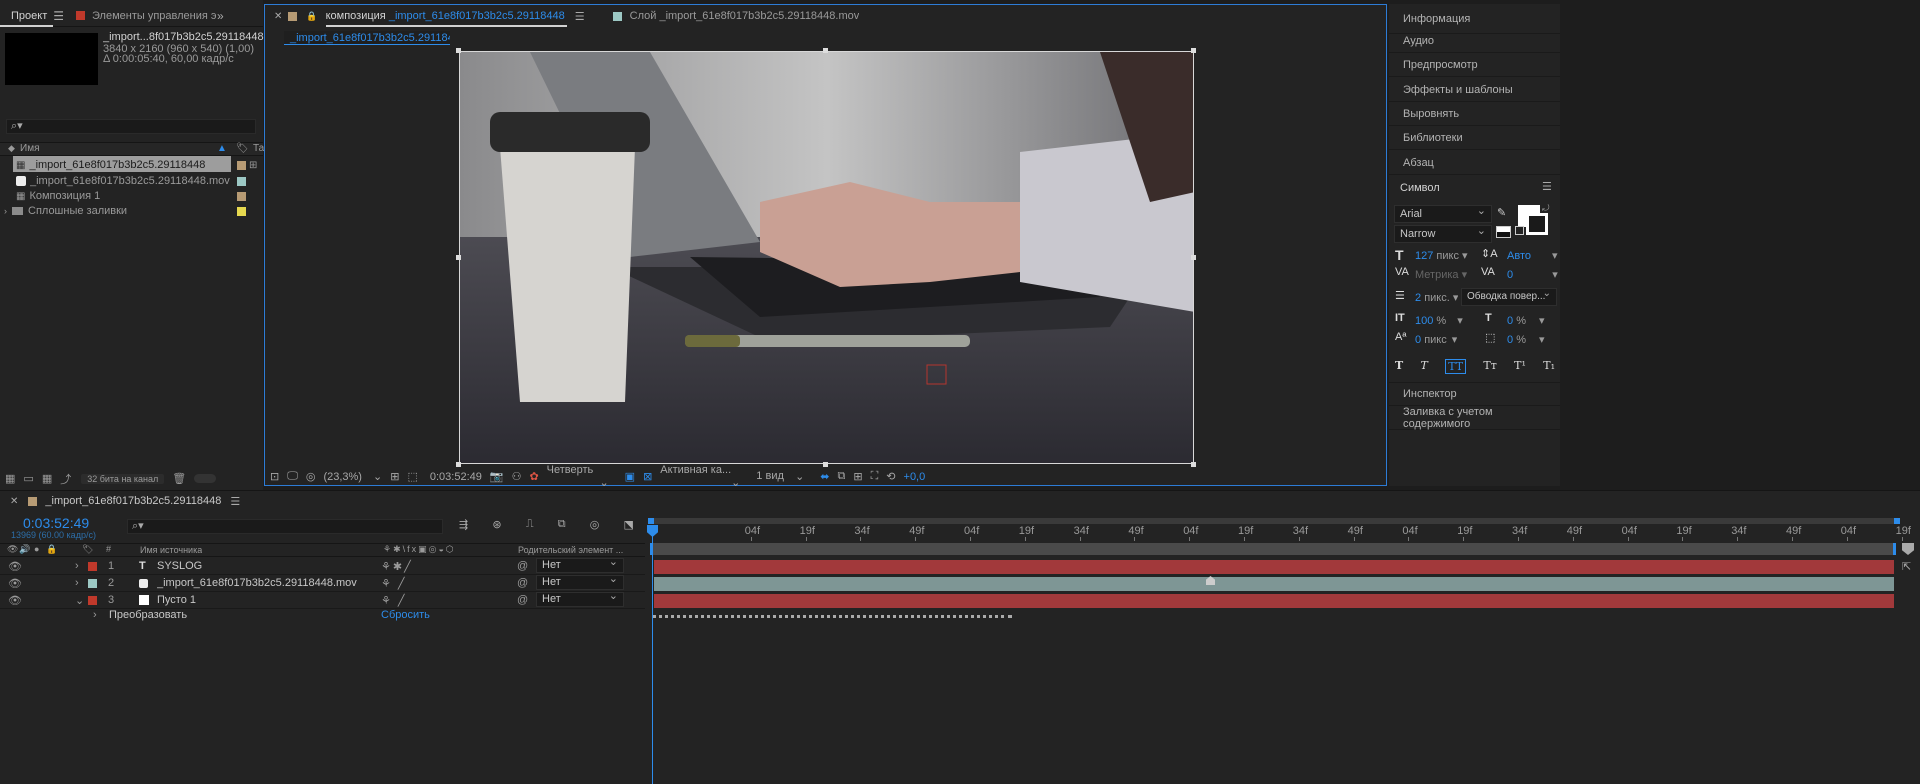 The image size is (1920, 784). What do you see at coordinates (1520, 366) in the screenshot?
I see `superscript-button: T¹` at bounding box center [1520, 366].